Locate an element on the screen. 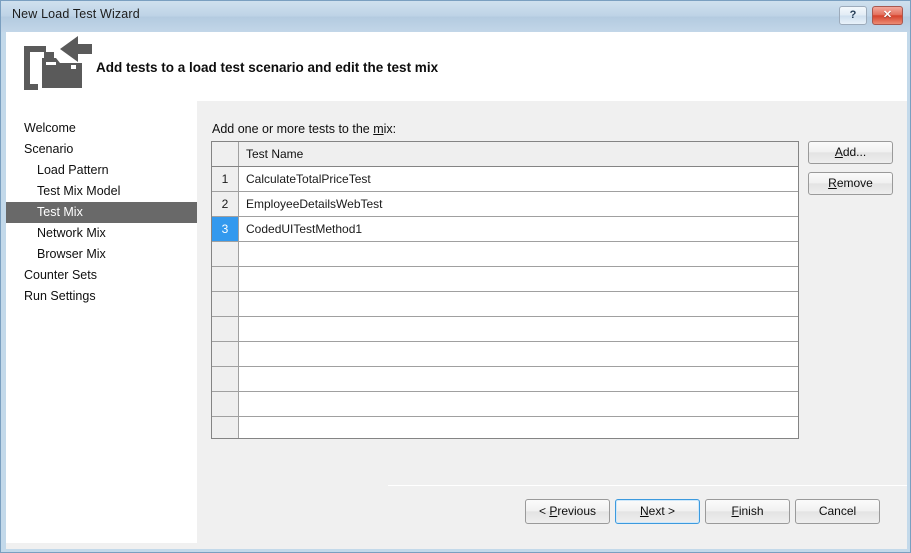 This screenshot has height=553, width=911. test-name-cell: CalculateTotalPriceTest is located at coordinates (518, 179).